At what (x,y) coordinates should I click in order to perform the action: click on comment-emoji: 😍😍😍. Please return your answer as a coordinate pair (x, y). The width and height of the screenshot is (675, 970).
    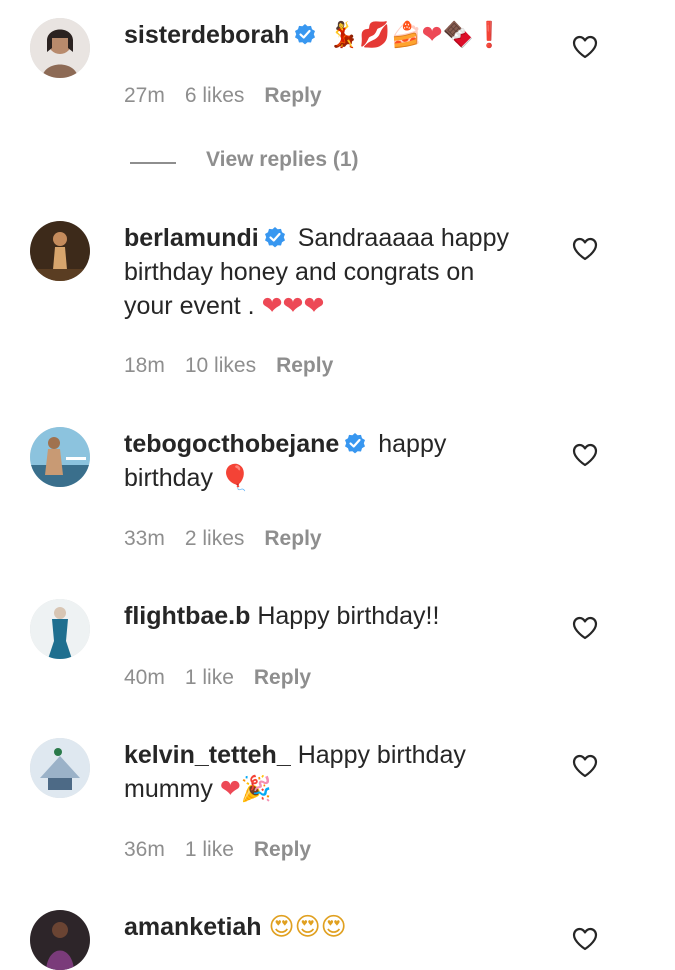
    Looking at the image, I should click on (307, 926).